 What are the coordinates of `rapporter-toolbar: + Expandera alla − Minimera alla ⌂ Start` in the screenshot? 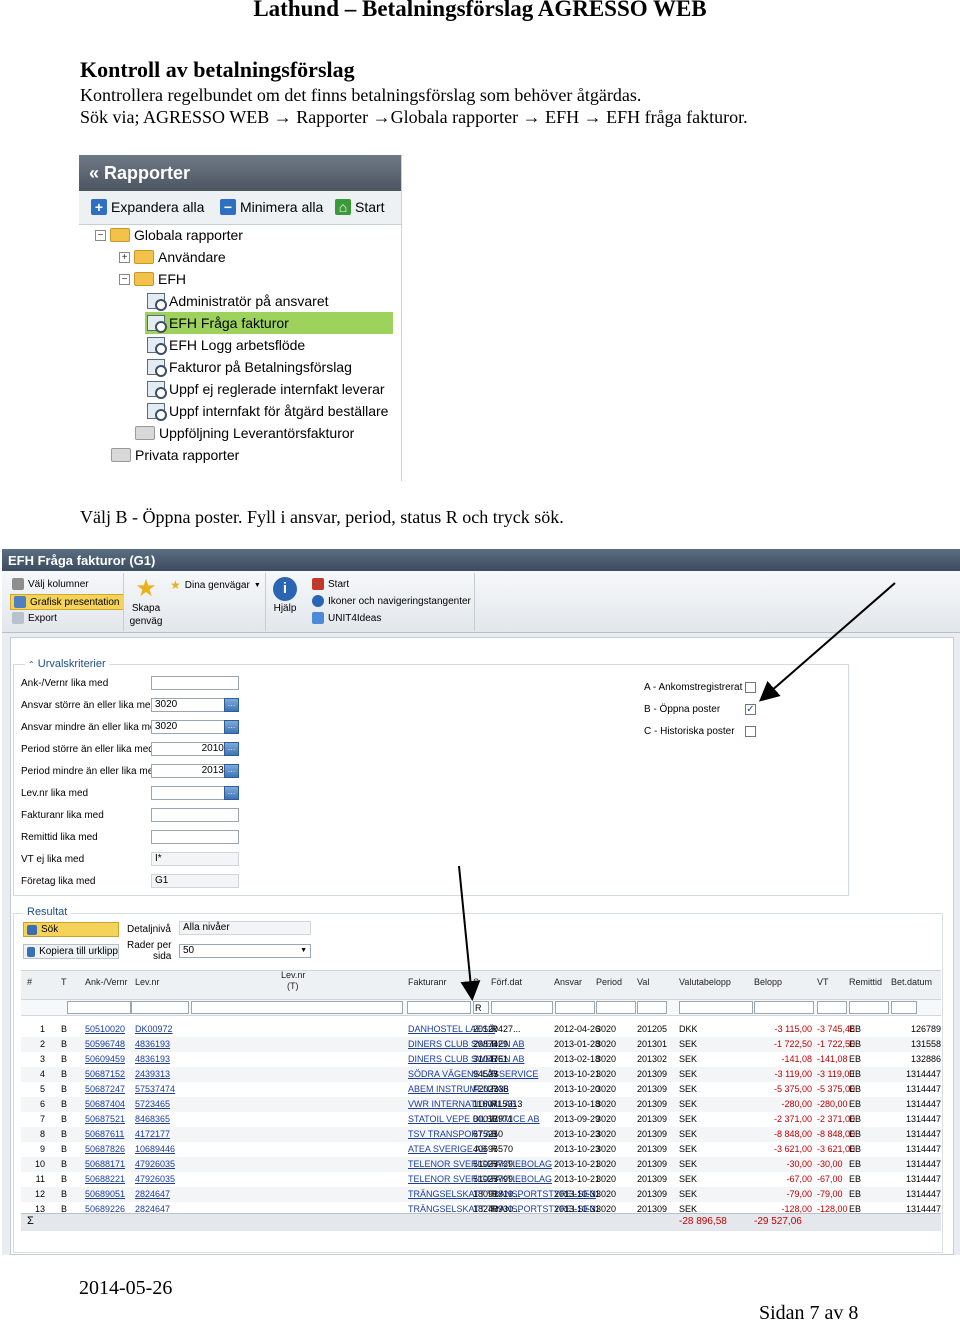 It's located at (240, 208).